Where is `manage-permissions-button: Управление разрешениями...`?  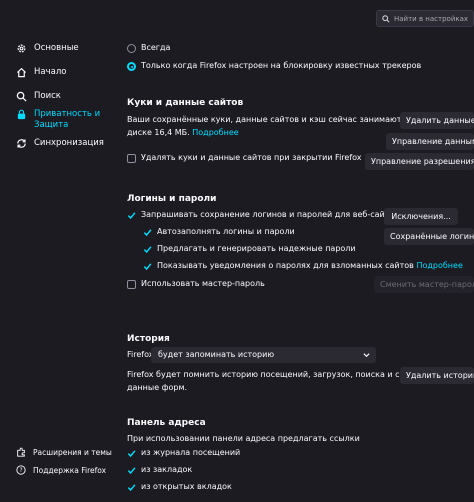 manage-permissions-button: Управление разрешениями... is located at coordinates (419, 161).